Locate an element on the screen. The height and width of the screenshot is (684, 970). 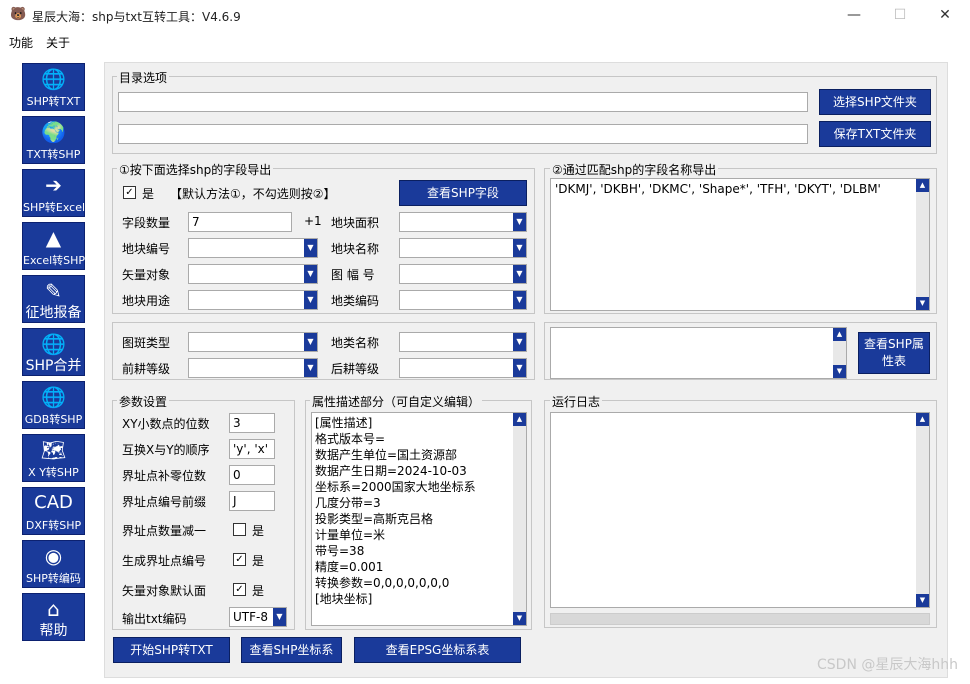
close-button: ✕ is located at coordinates (945, 16).